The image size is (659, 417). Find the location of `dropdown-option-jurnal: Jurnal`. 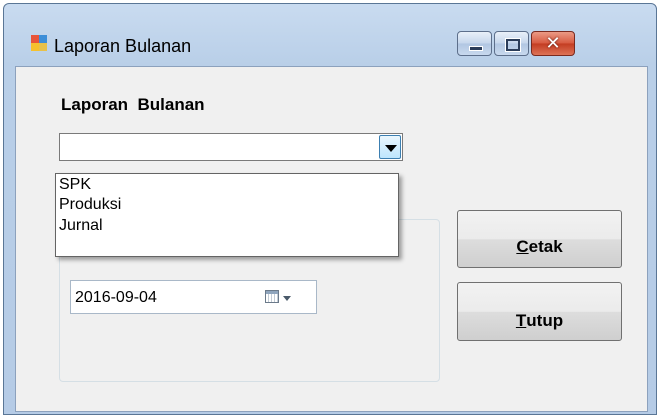

dropdown-option-jurnal: Jurnal is located at coordinates (81, 226).